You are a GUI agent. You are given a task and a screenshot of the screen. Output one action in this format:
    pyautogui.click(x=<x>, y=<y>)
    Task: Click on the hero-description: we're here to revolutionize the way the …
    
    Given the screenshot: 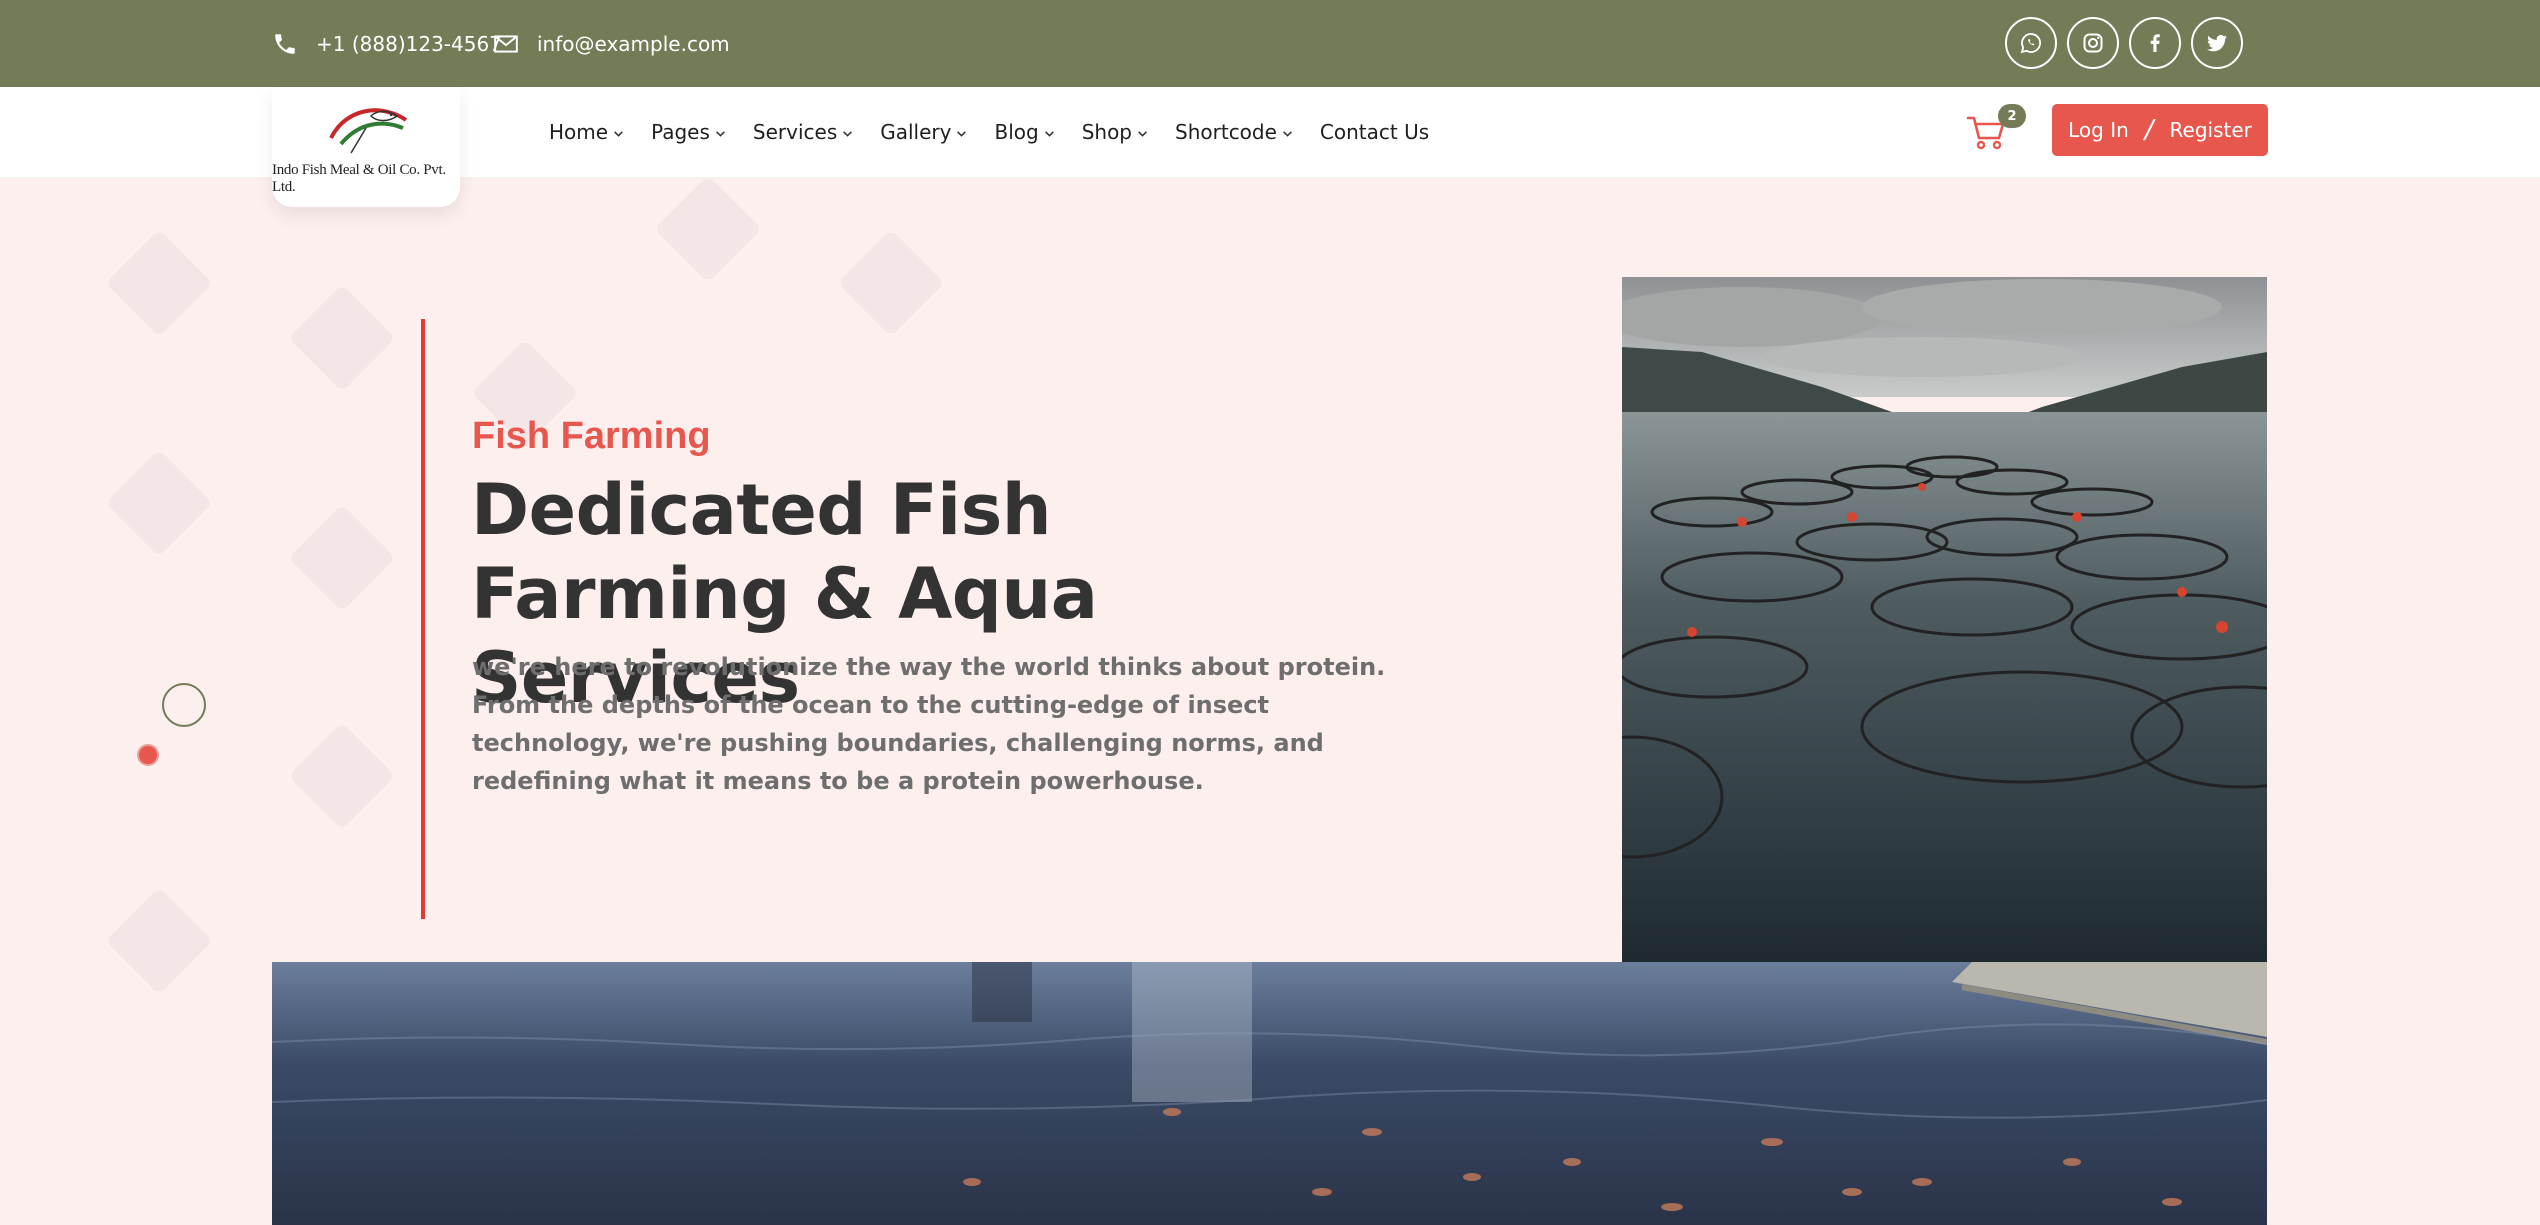 What is the action you would take?
    pyautogui.click(x=929, y=724)
    